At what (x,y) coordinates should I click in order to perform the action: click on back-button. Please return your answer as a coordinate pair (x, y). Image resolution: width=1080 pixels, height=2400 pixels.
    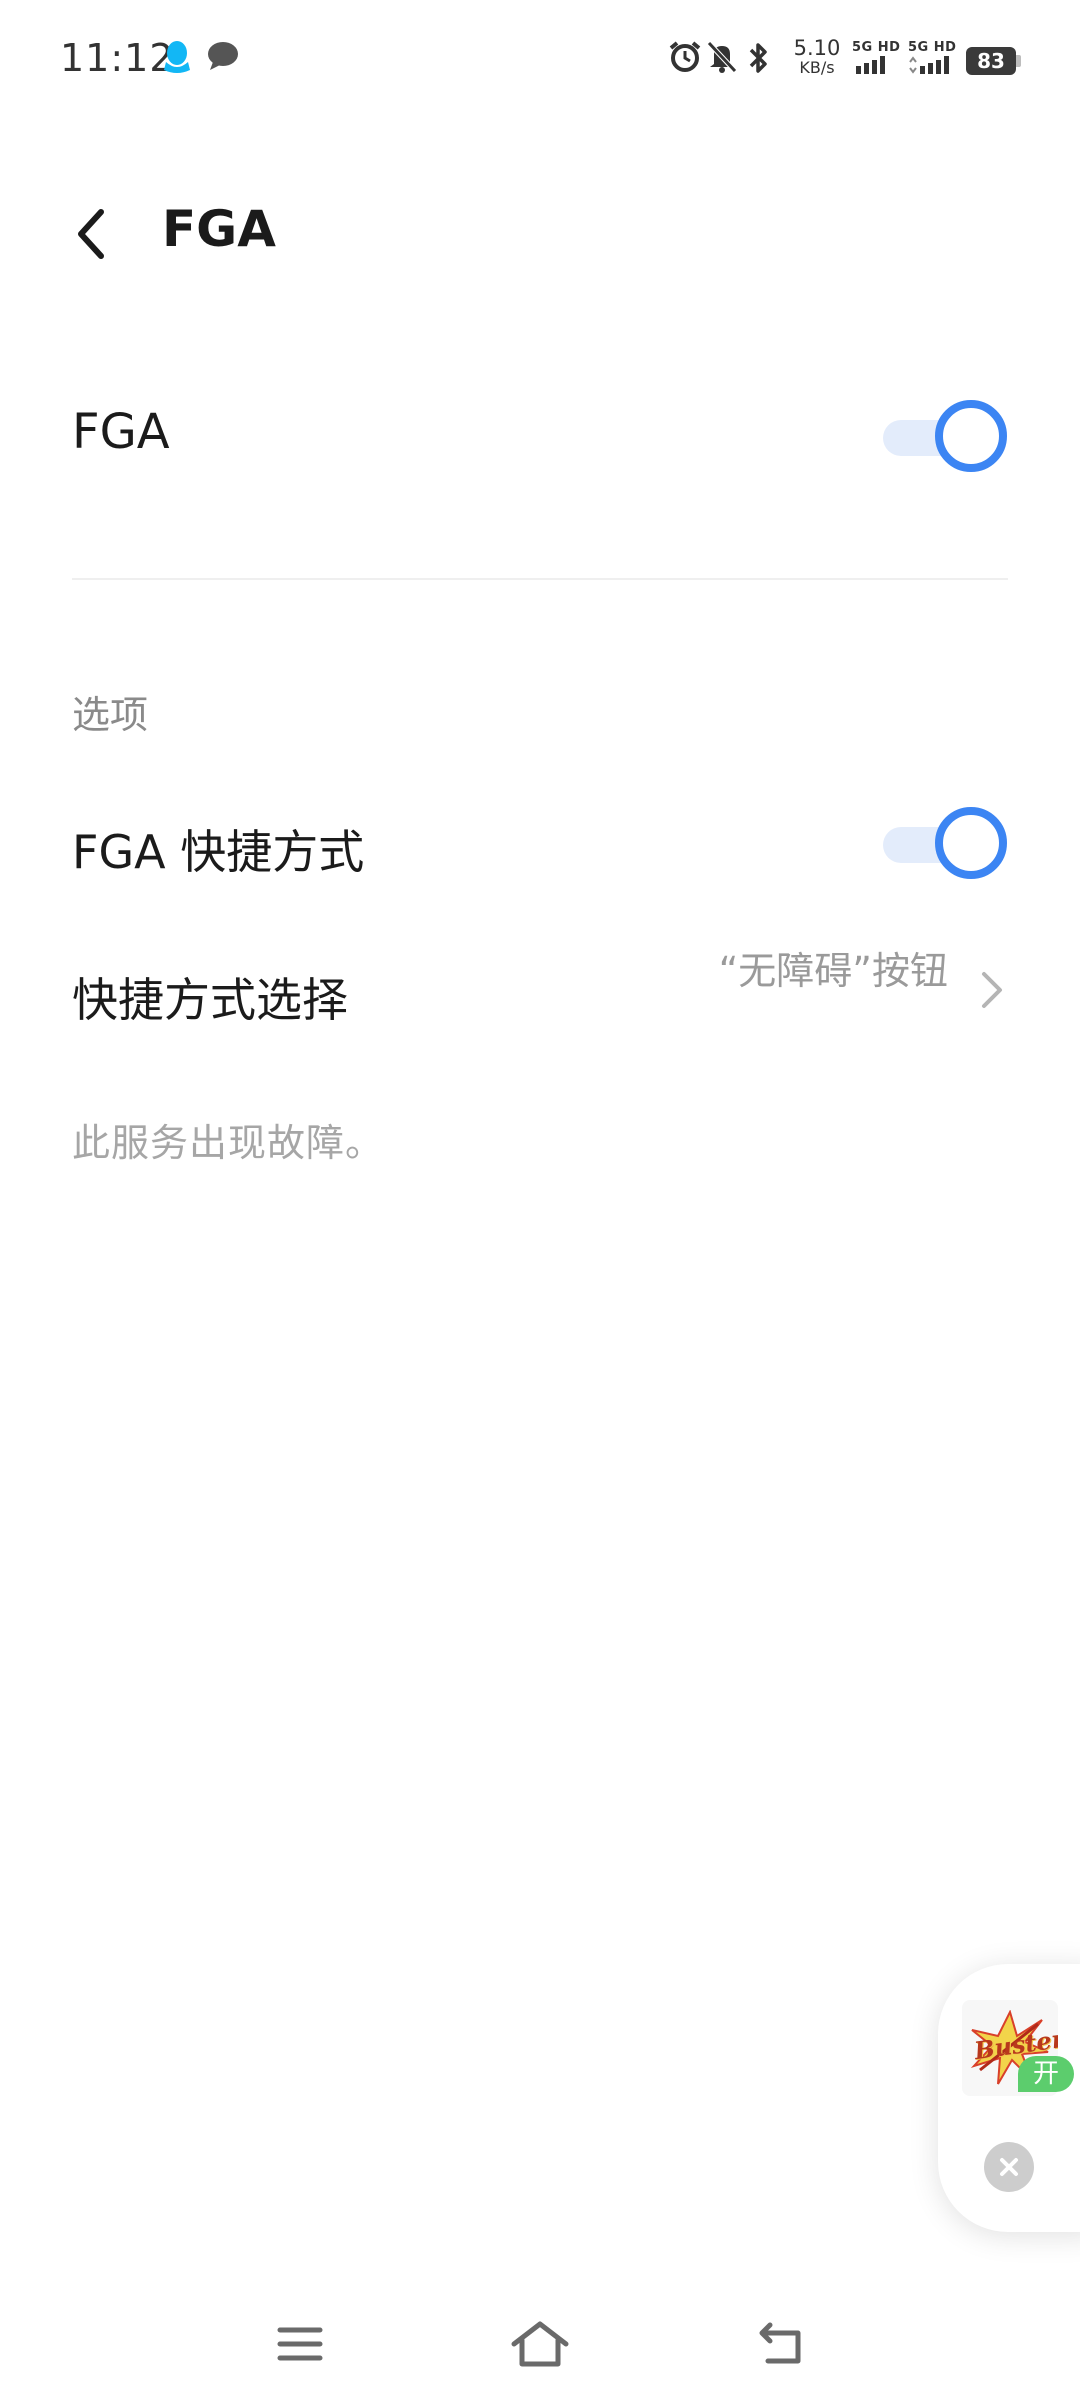
    Looking at the image, I should click on (90, 234).